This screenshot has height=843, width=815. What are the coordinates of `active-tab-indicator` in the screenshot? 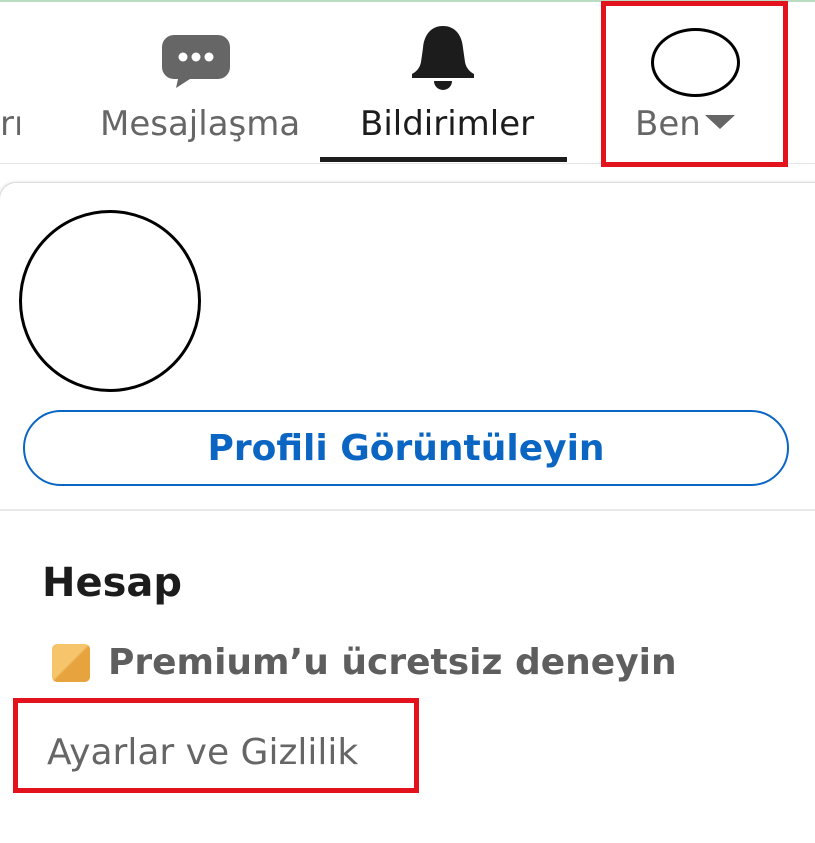 It's located at (443, 159).